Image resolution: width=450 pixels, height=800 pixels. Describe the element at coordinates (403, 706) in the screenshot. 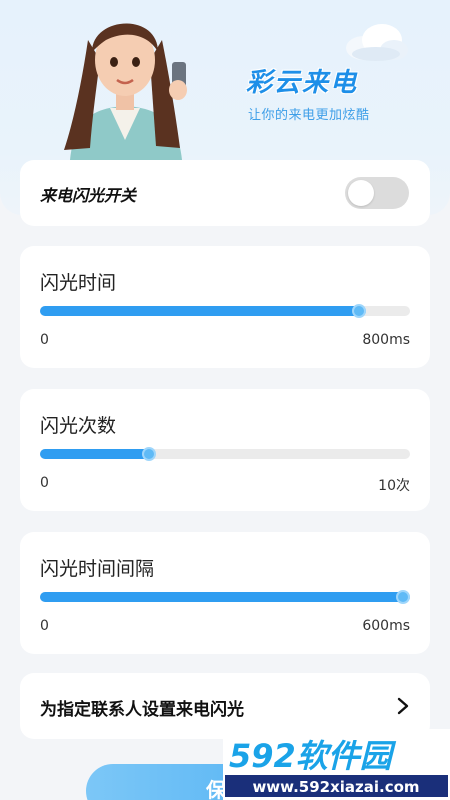

I see `chevron-right-icon` at that location.